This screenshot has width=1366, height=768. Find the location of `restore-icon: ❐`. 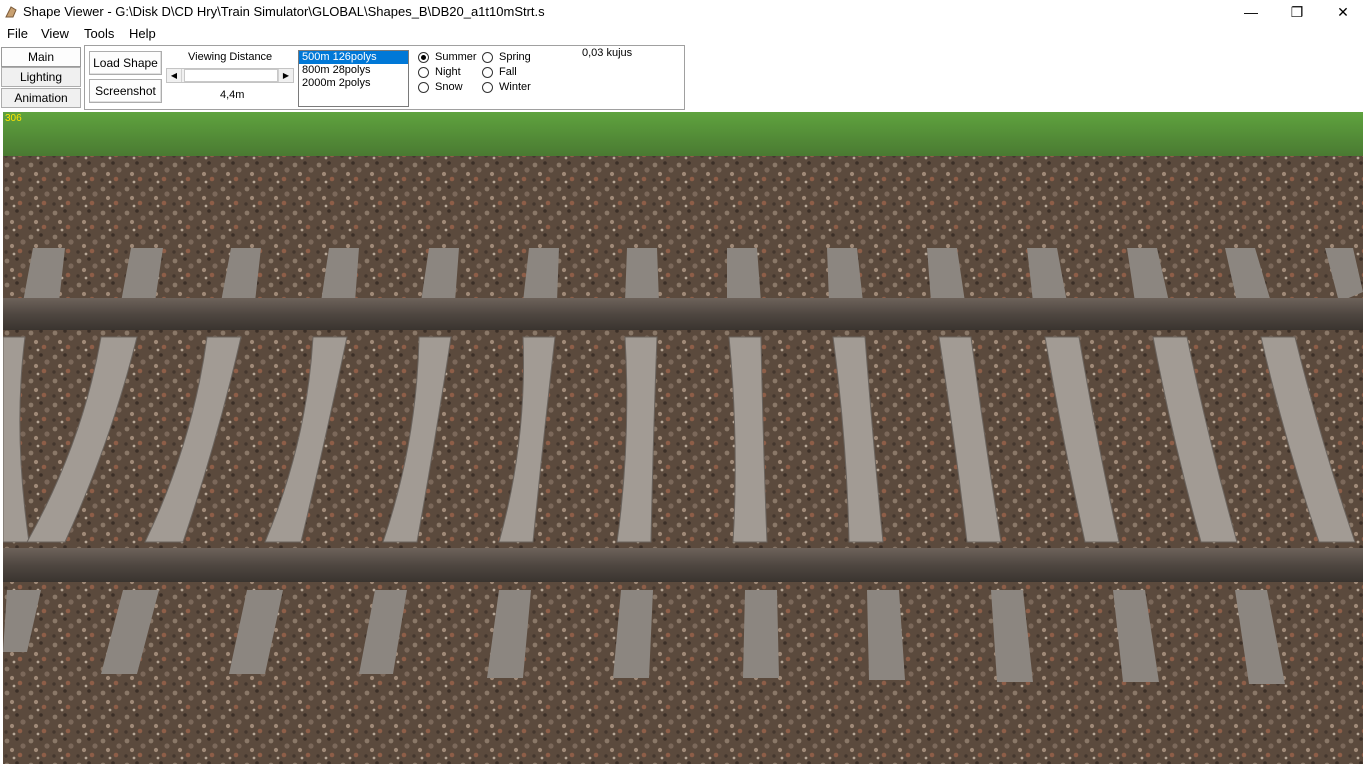

restore-icon: ❐ is located at coordinates (1297, 11).